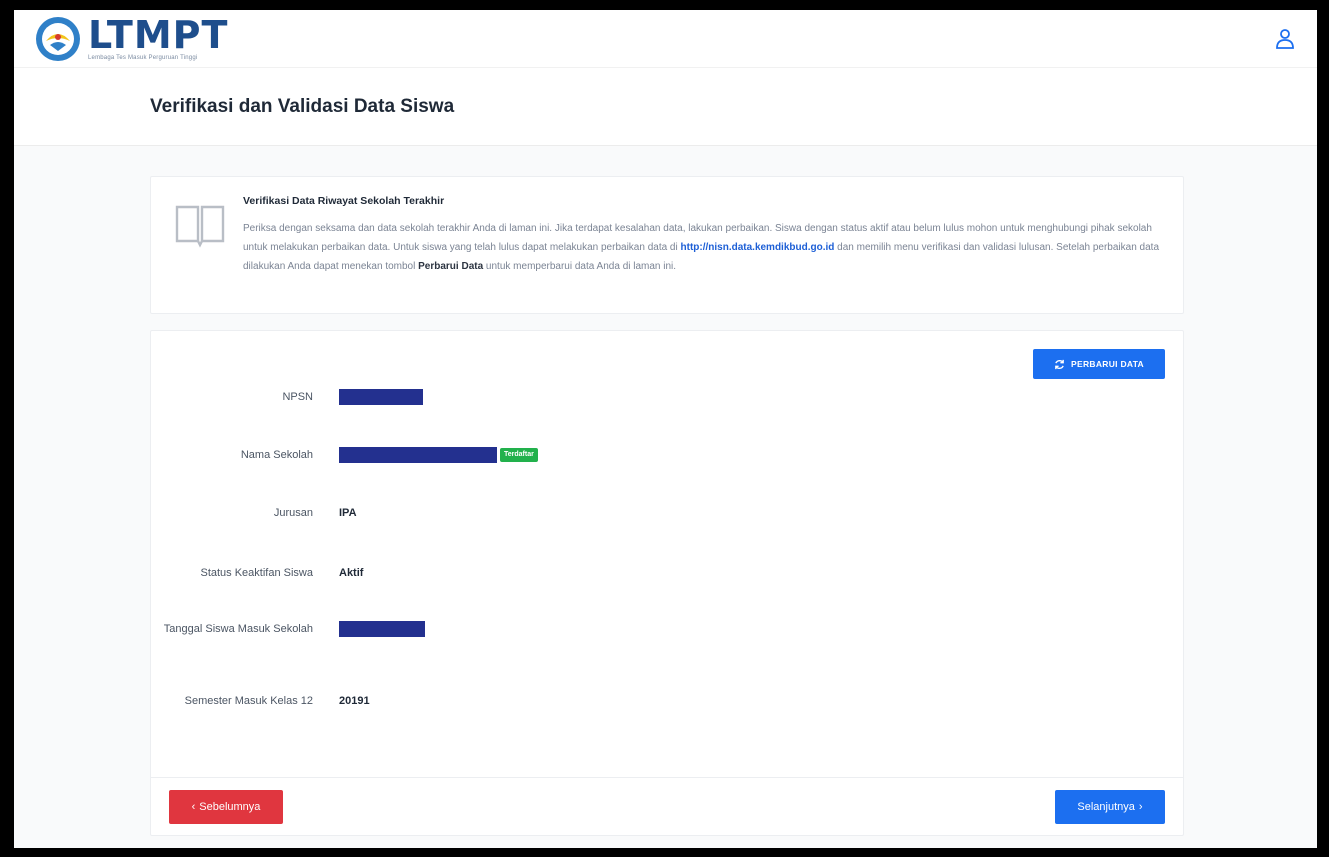 This screenshot has width=1329, height=857. I want to click on status-label: Status Keaktifan Siswa, so click(256, 573).